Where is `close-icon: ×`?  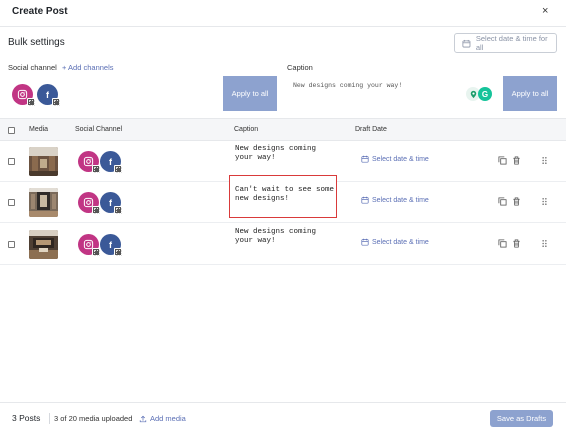
close-icon: × is located at coordinates (545, 11).